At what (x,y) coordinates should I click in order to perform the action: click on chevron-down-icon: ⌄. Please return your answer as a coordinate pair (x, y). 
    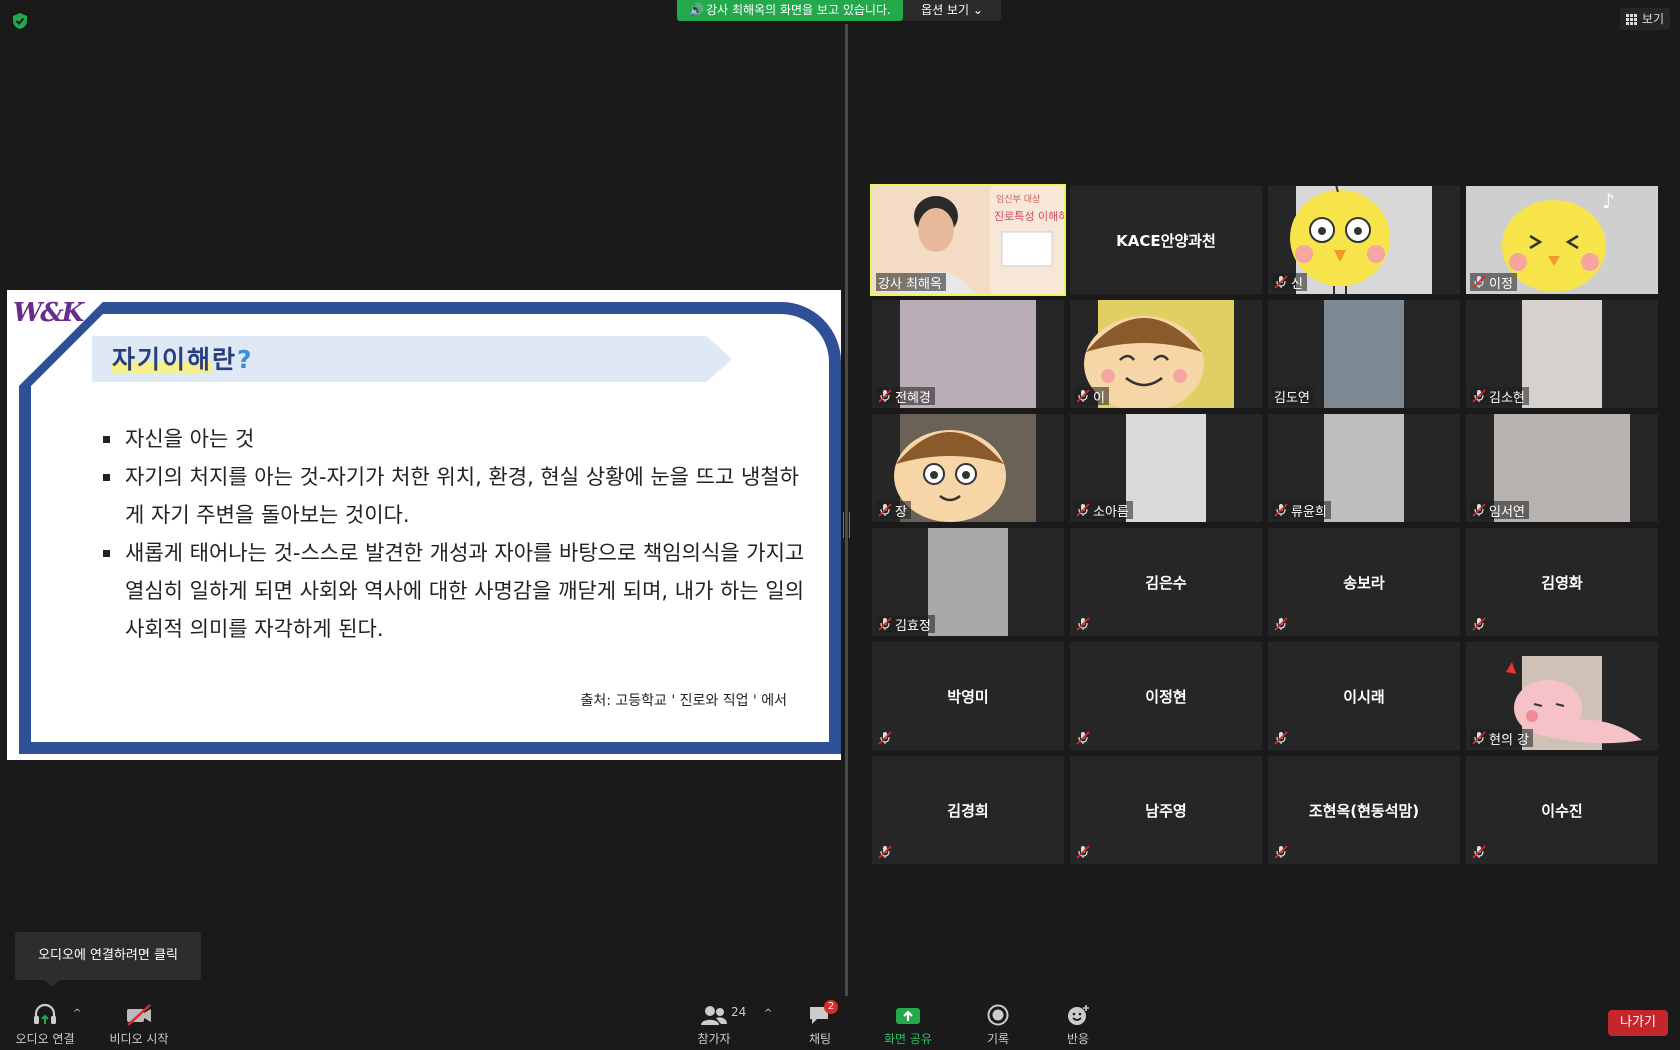
    Looking at the image, I should click on (977, 10).